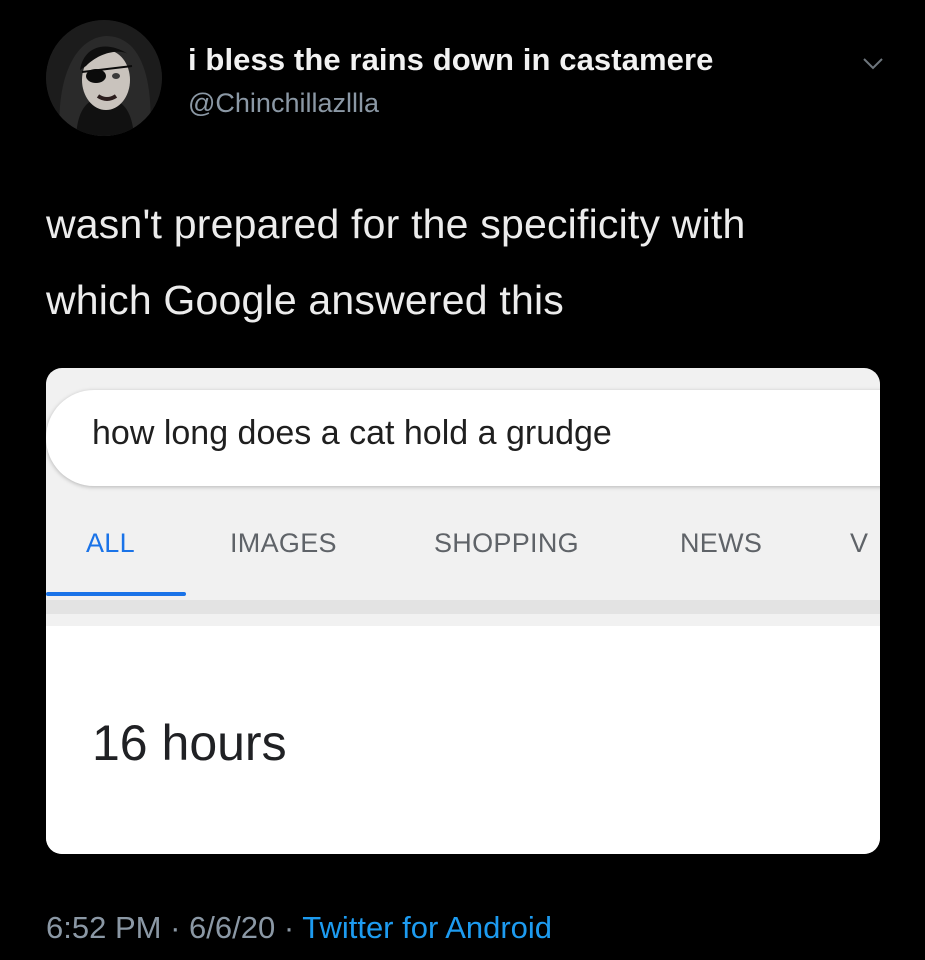 This screenshot has height=960, width=925. What do you see at coordinates (721, 543) in the screenshot?
I see `tab-news: NEWS` at bounding box center [721, 543].